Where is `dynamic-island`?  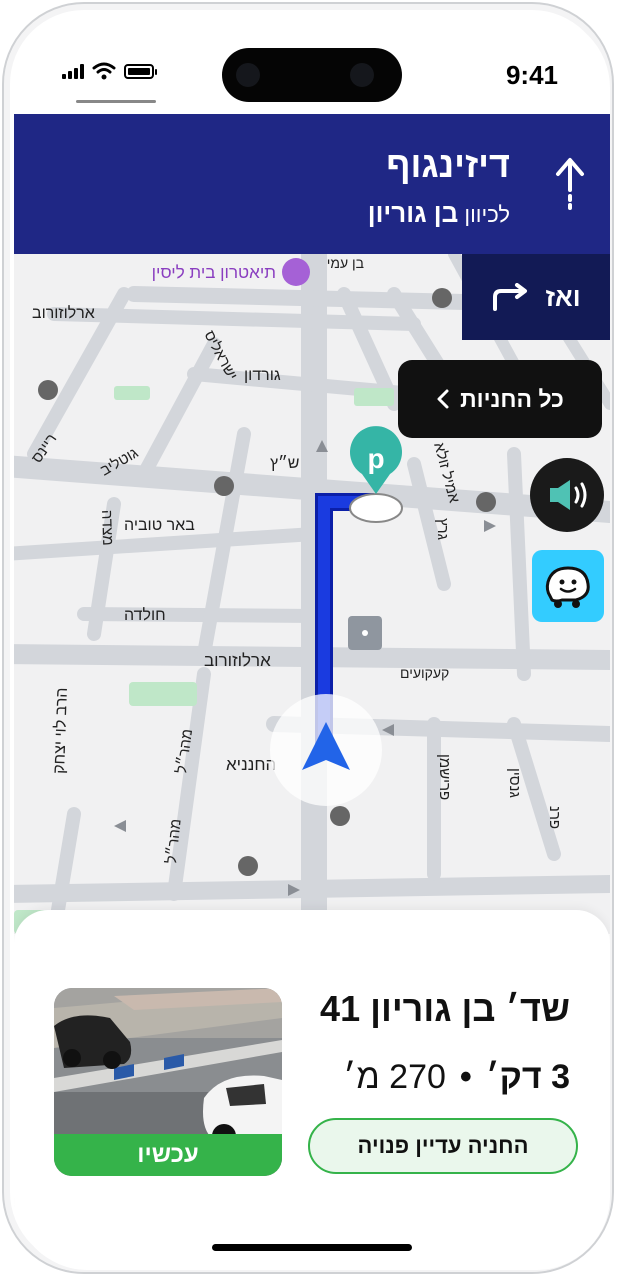 dynamic-island is located at coordinates (312, 75).